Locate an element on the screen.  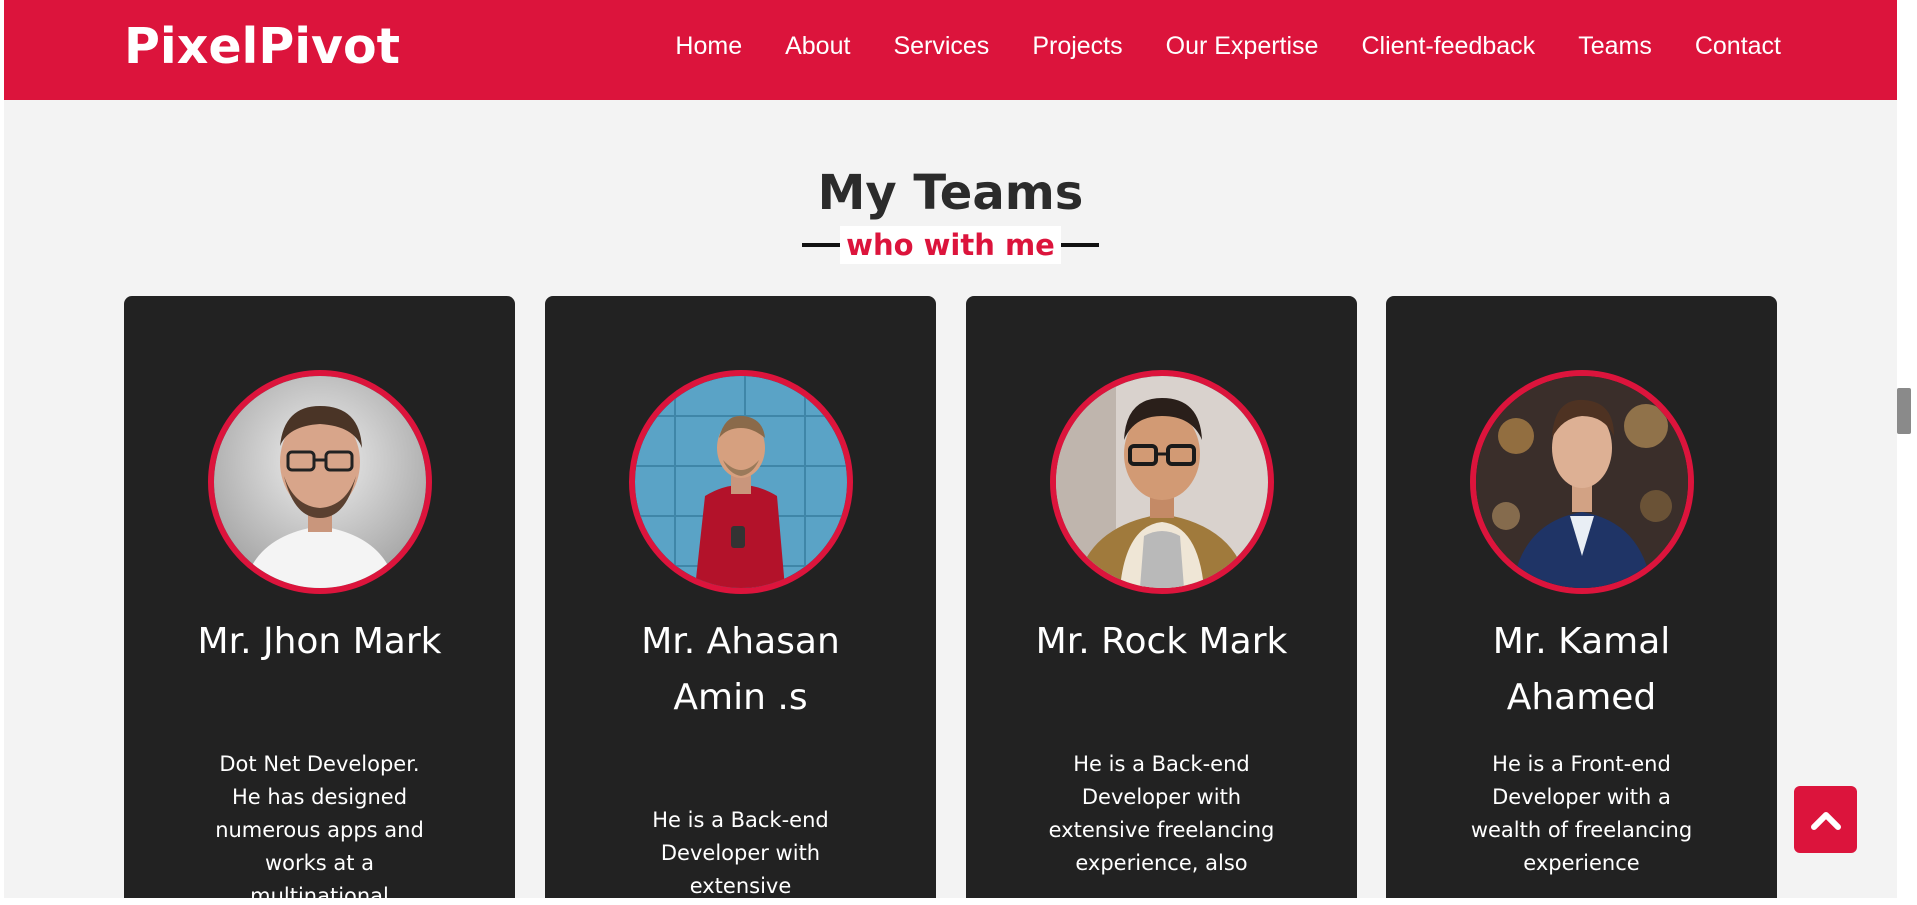
member-name: Mr. Rock Mark is located at coordinates (1161, 641).